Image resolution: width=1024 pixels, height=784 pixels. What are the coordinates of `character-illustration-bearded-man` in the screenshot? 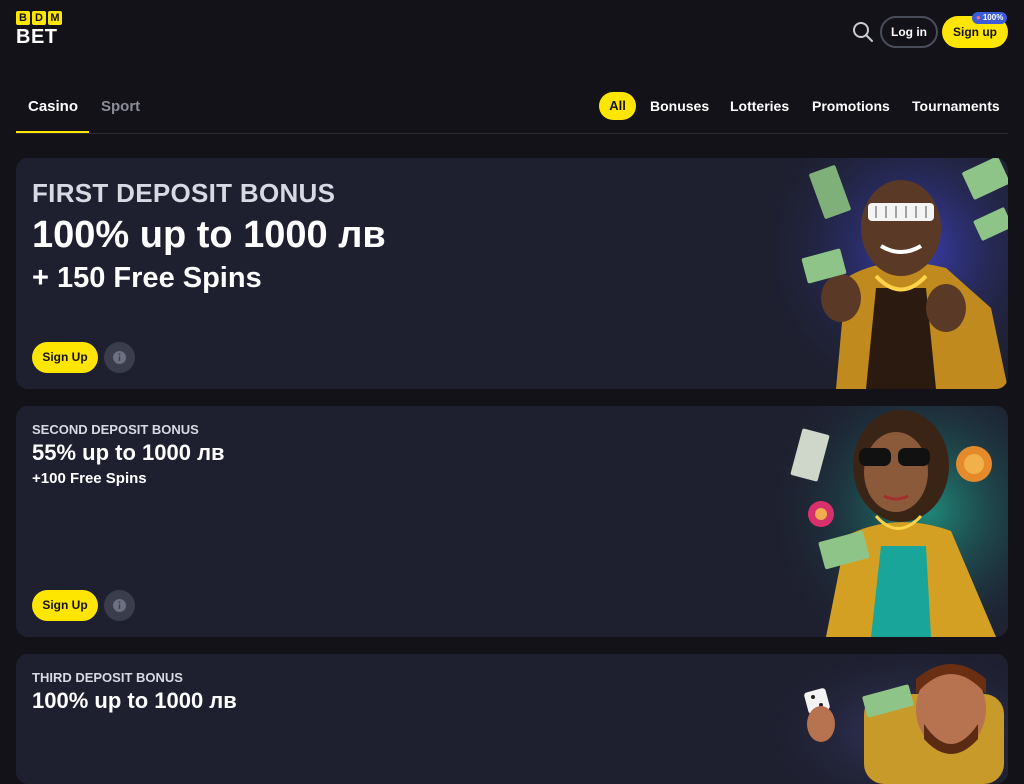 It's located at (892, 719).